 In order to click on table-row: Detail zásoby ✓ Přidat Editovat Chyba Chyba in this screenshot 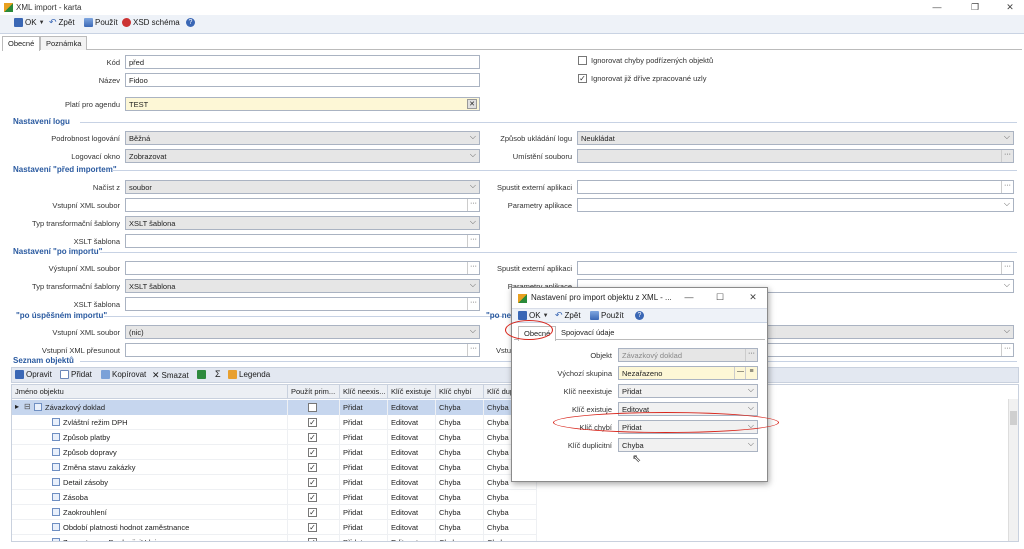, I will do `click(274, 482)`.